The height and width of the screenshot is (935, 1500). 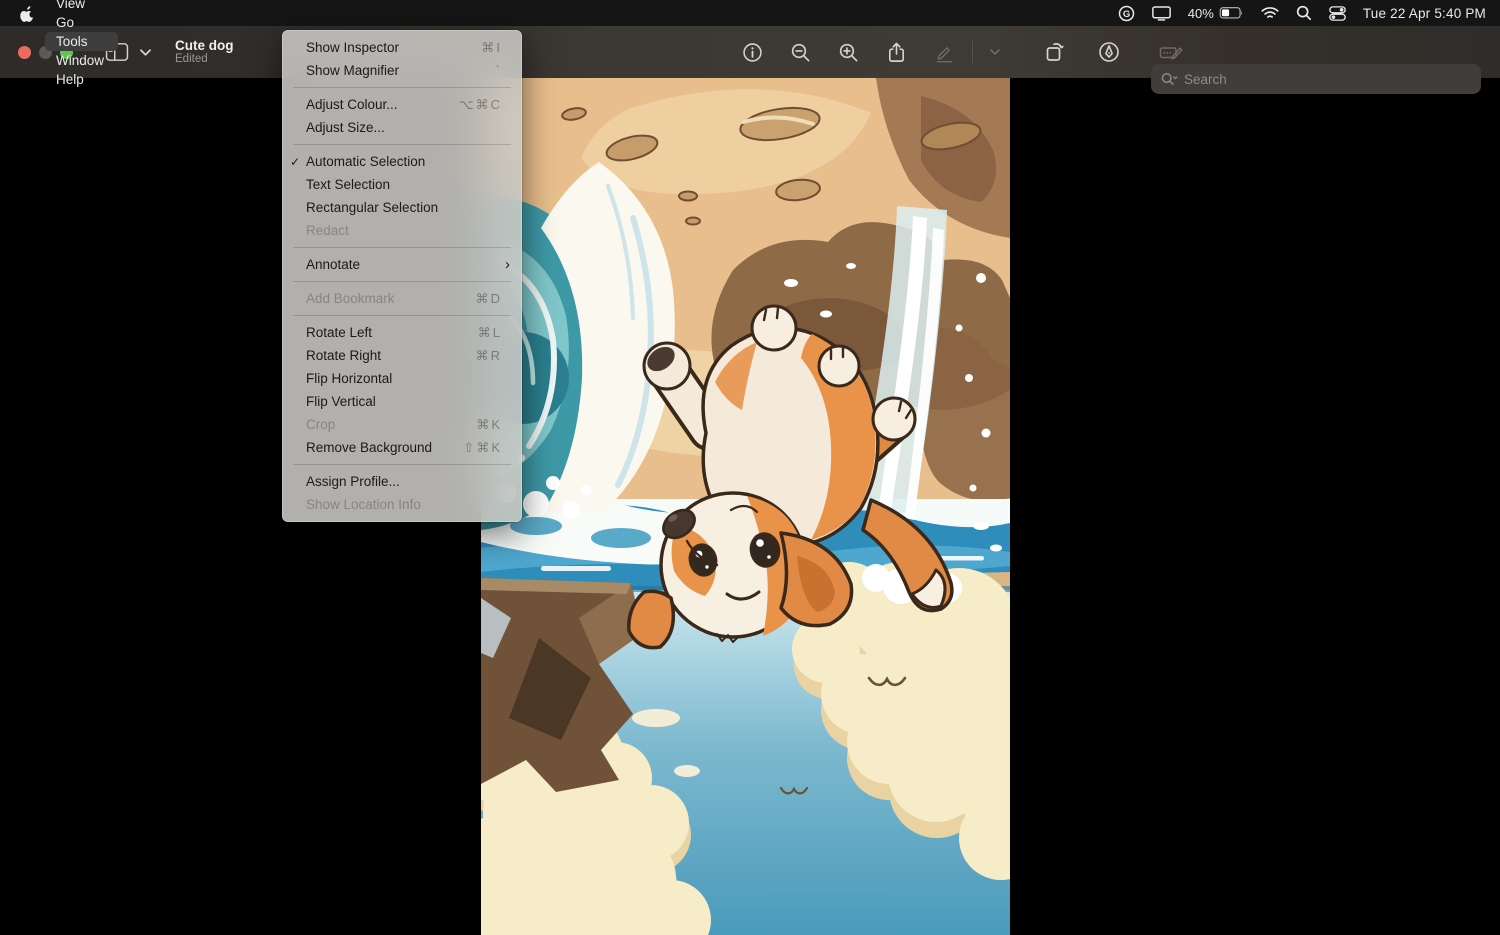 What do you see at coordinates (1304, 13) in the screenshot?
I see `spotlight-icon` at bounding box center [1304, 13].